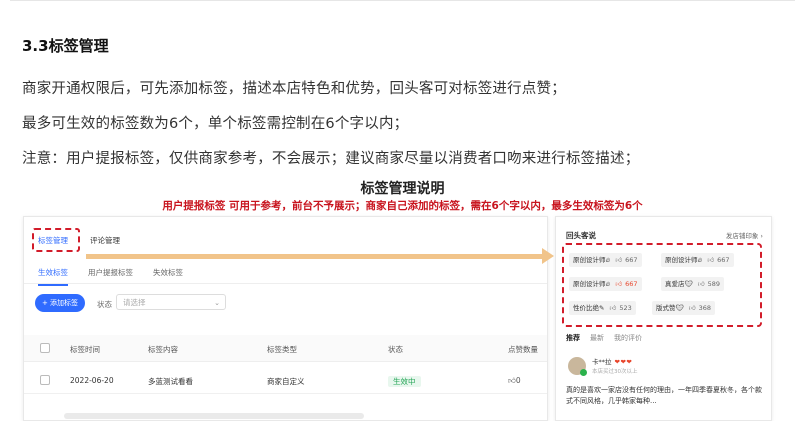  Describe the element at coordinates (282, 349) in the screenshot. I see `col-type: 标签类型` at that location.